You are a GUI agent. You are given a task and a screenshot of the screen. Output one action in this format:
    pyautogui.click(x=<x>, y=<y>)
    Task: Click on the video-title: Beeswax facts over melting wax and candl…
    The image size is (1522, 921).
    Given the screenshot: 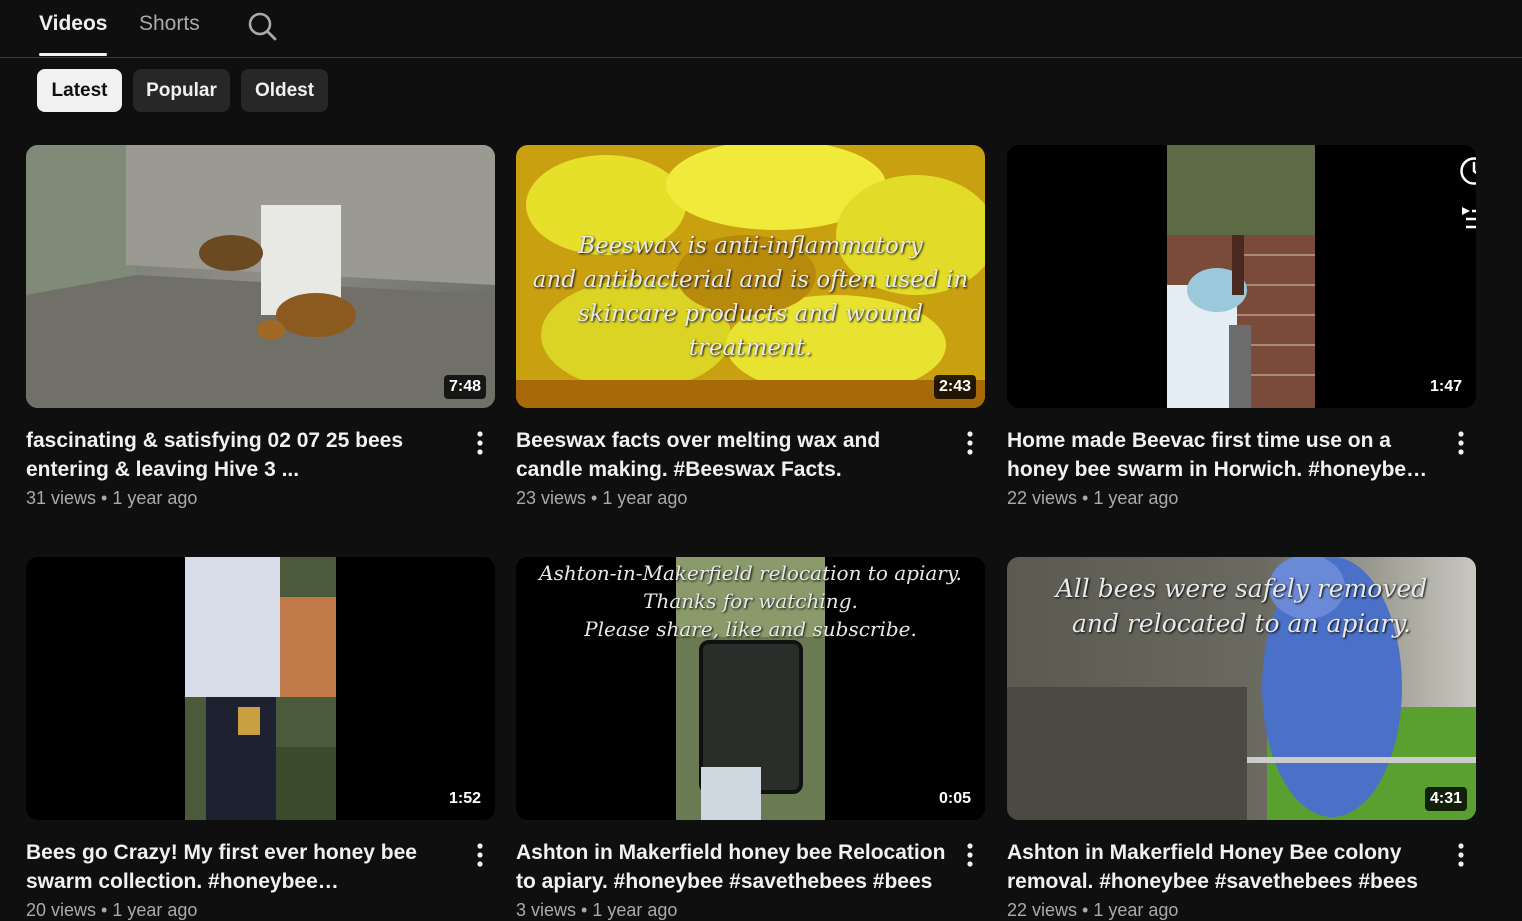 What is the action you would take?
    pyautogui.click(x=731, y=455)
    